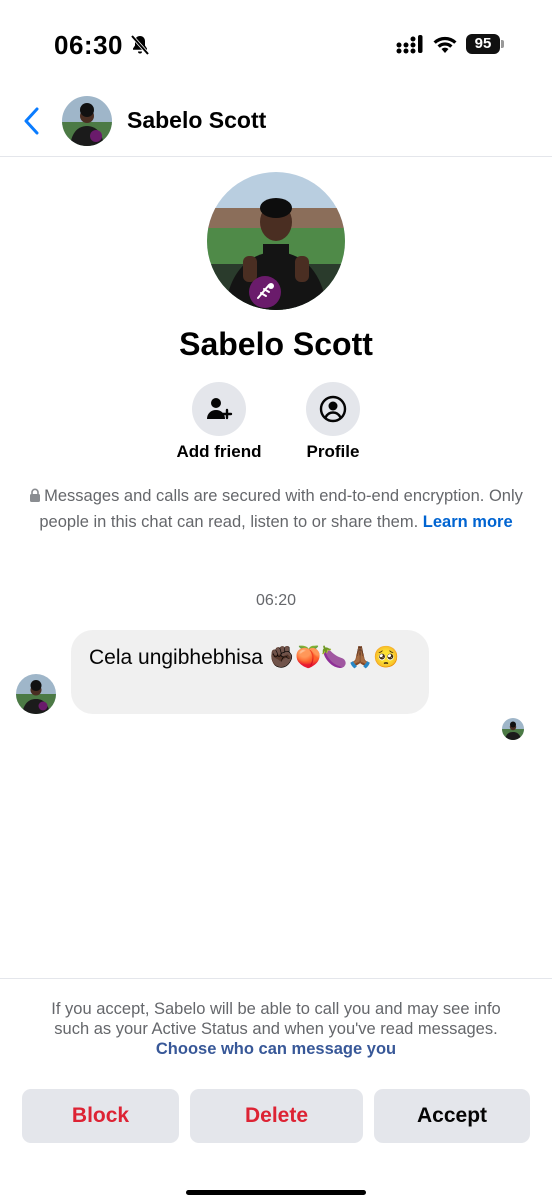  I want to click on view-profile-button: Profile, so click(333, 422).